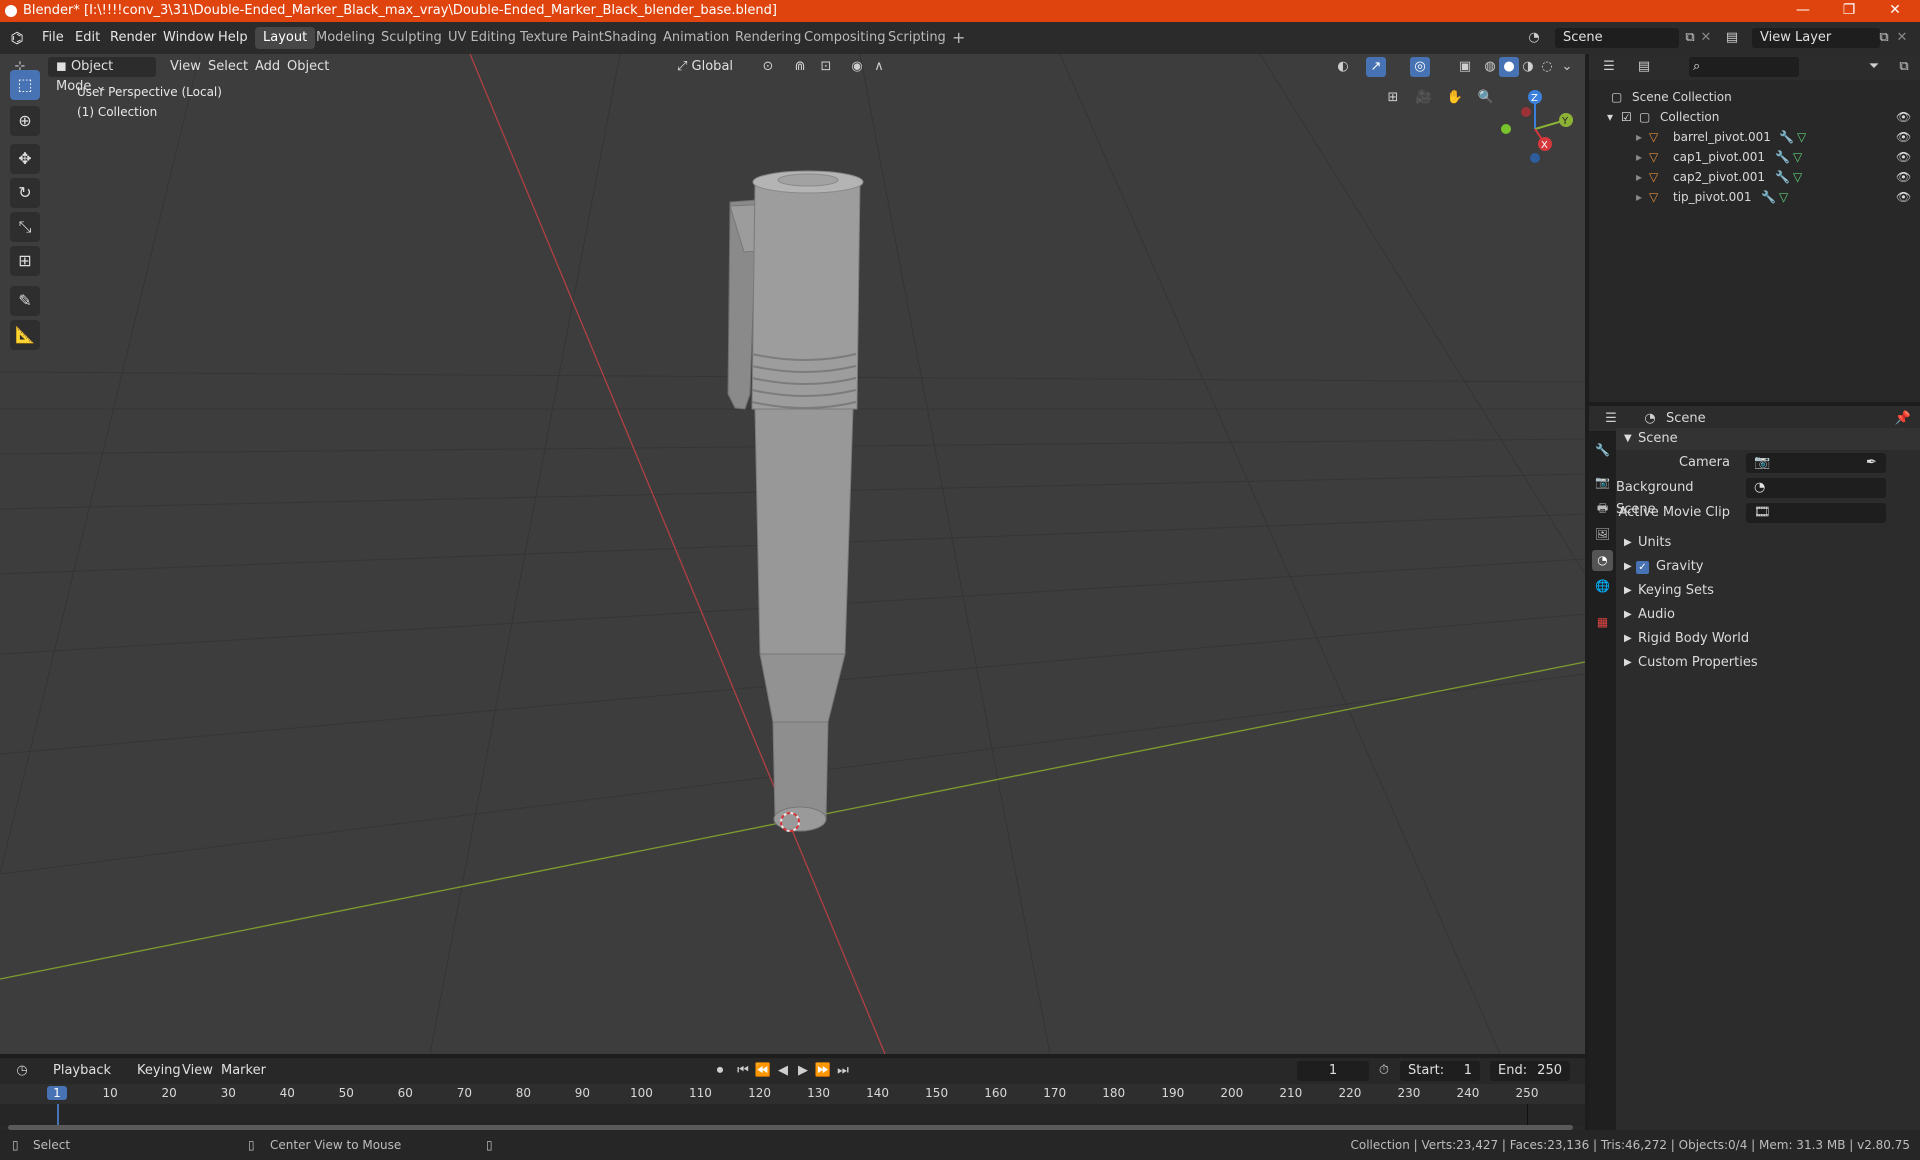 The image size is (1920, 1160). What do you see at coordinates (243, 1071) in the screenshot?
I see `menu-marker: Marker` at bounding box center [243, 1071].